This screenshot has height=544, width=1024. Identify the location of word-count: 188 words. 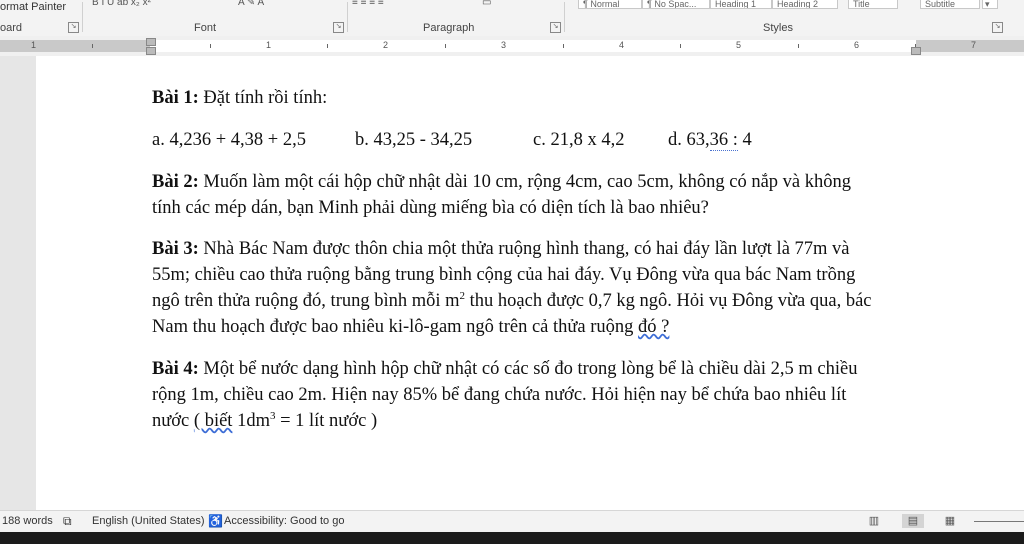
(27, 521).